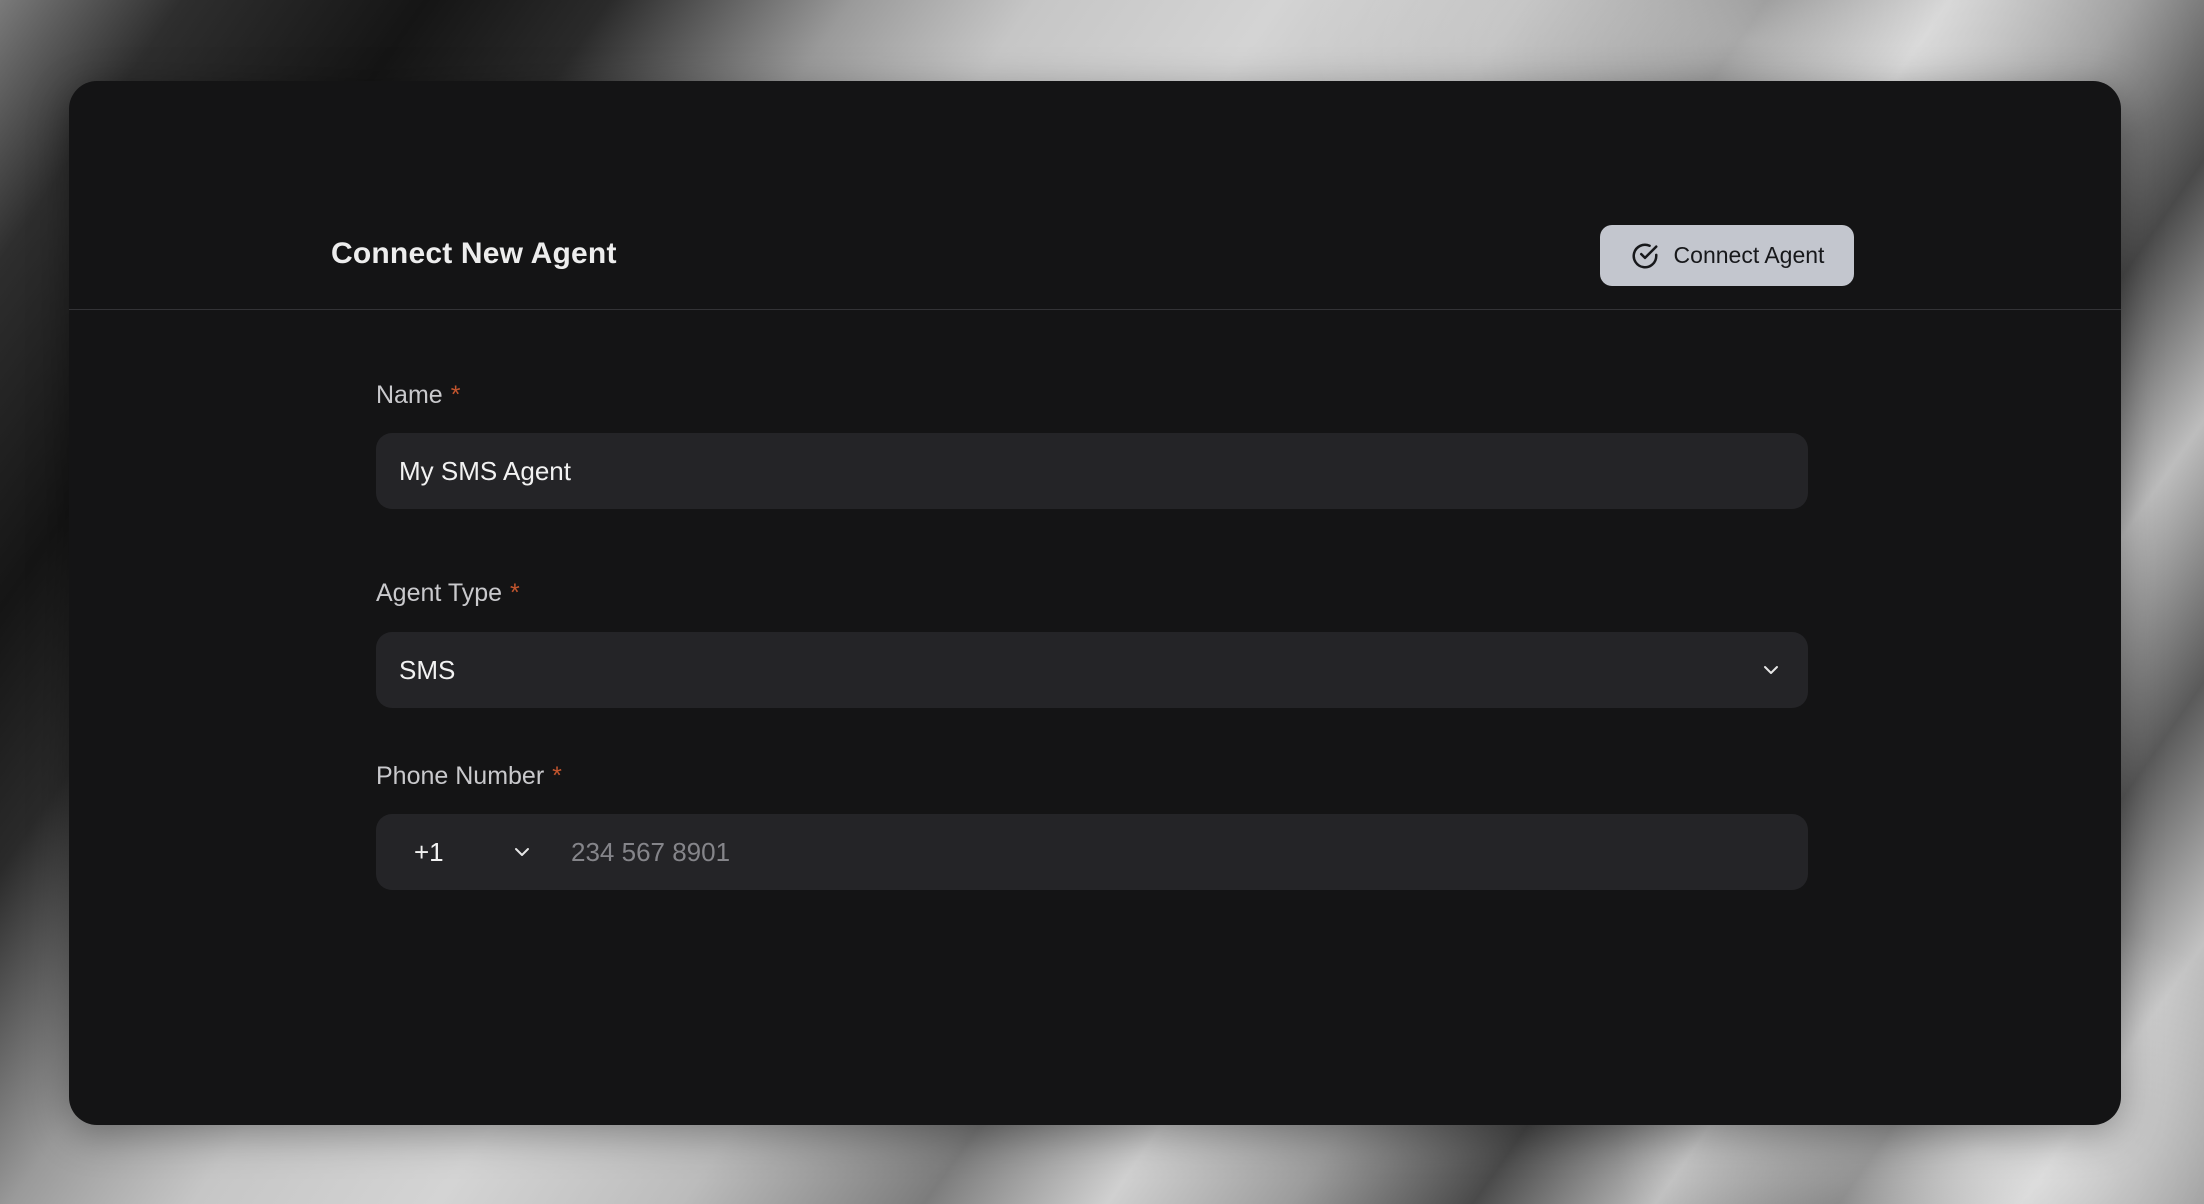  What do you see at coordinates (460, 776) in the screenshot?
I see `phone-number-label-text: Phone Number` at bounding box center [460, 776].